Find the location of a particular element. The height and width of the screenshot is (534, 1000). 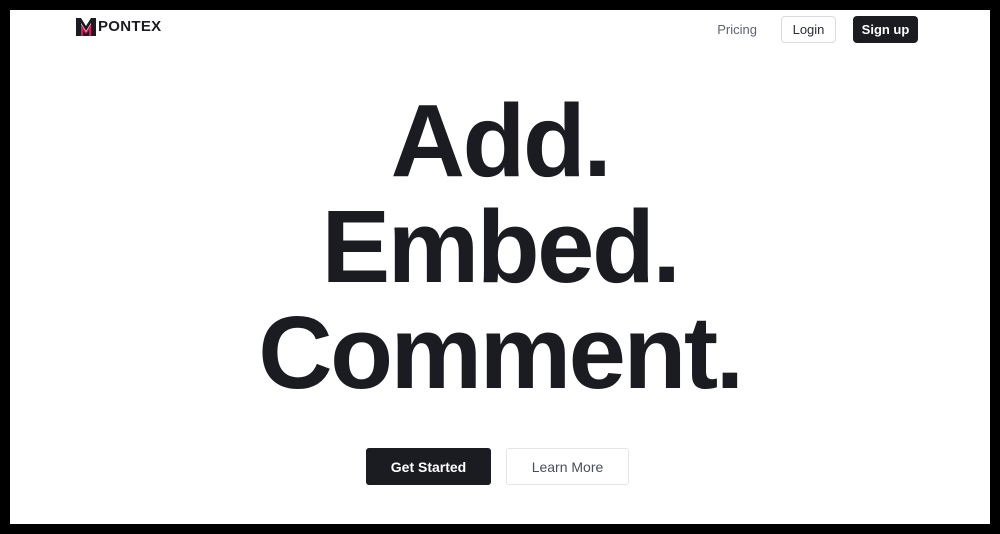

brand-name: PONTEX is located at coordinates (130, 26).